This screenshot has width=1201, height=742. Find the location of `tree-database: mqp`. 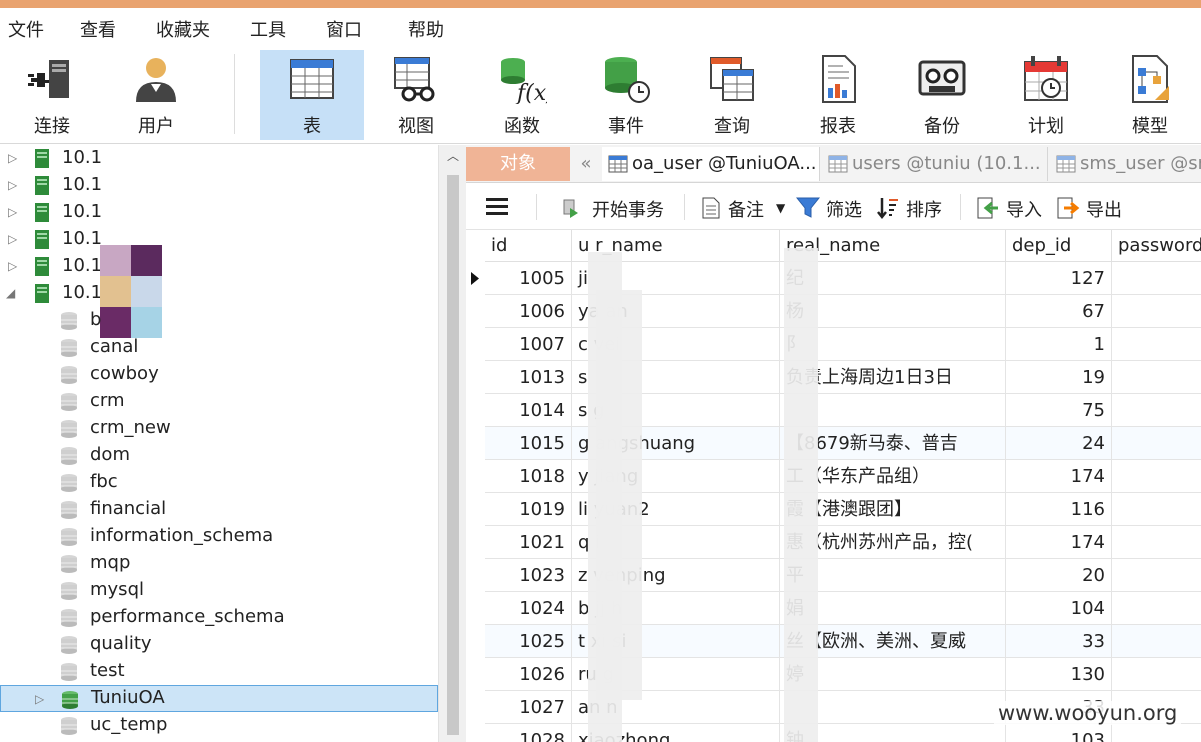

tree-database: mqp is located at coordinates (219, 563).